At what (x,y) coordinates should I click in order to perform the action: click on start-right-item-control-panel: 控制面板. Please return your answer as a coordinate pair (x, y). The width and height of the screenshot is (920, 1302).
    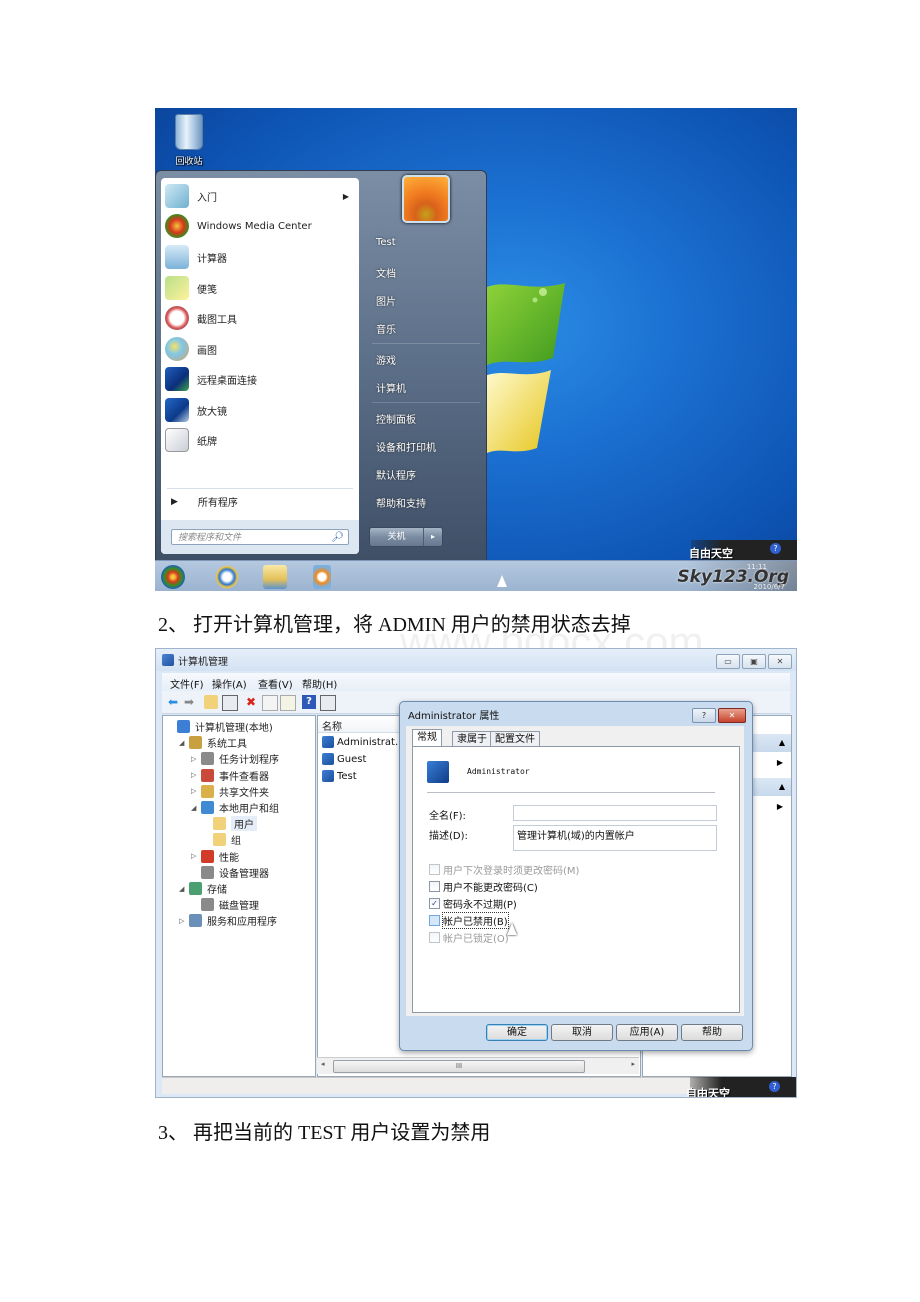
    Looking at the image, I should click on (396, 418).